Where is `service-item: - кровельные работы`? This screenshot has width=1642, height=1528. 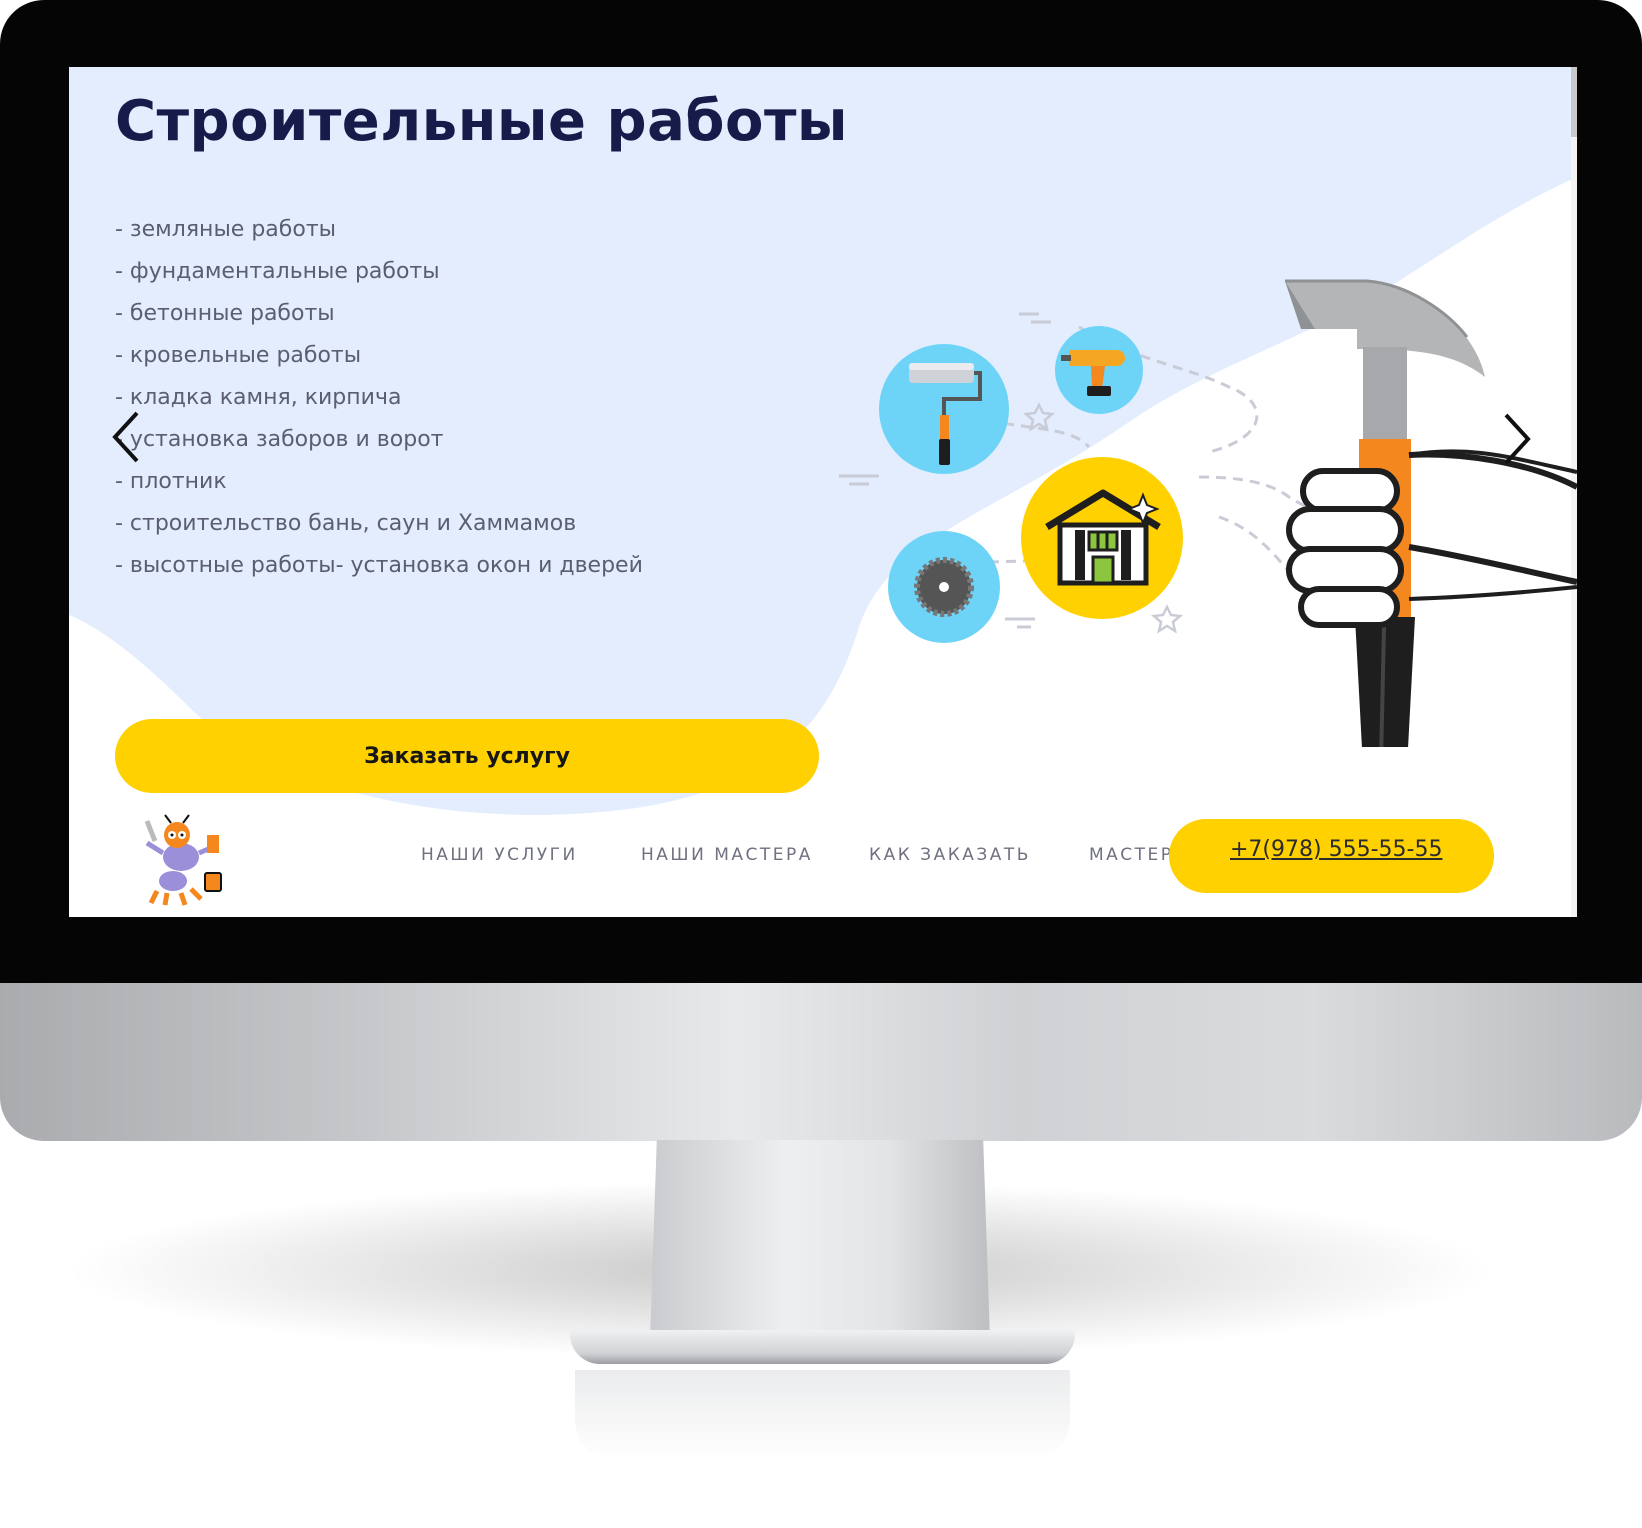
service-item: - кровельные работы is located at coordinates (238, 355).